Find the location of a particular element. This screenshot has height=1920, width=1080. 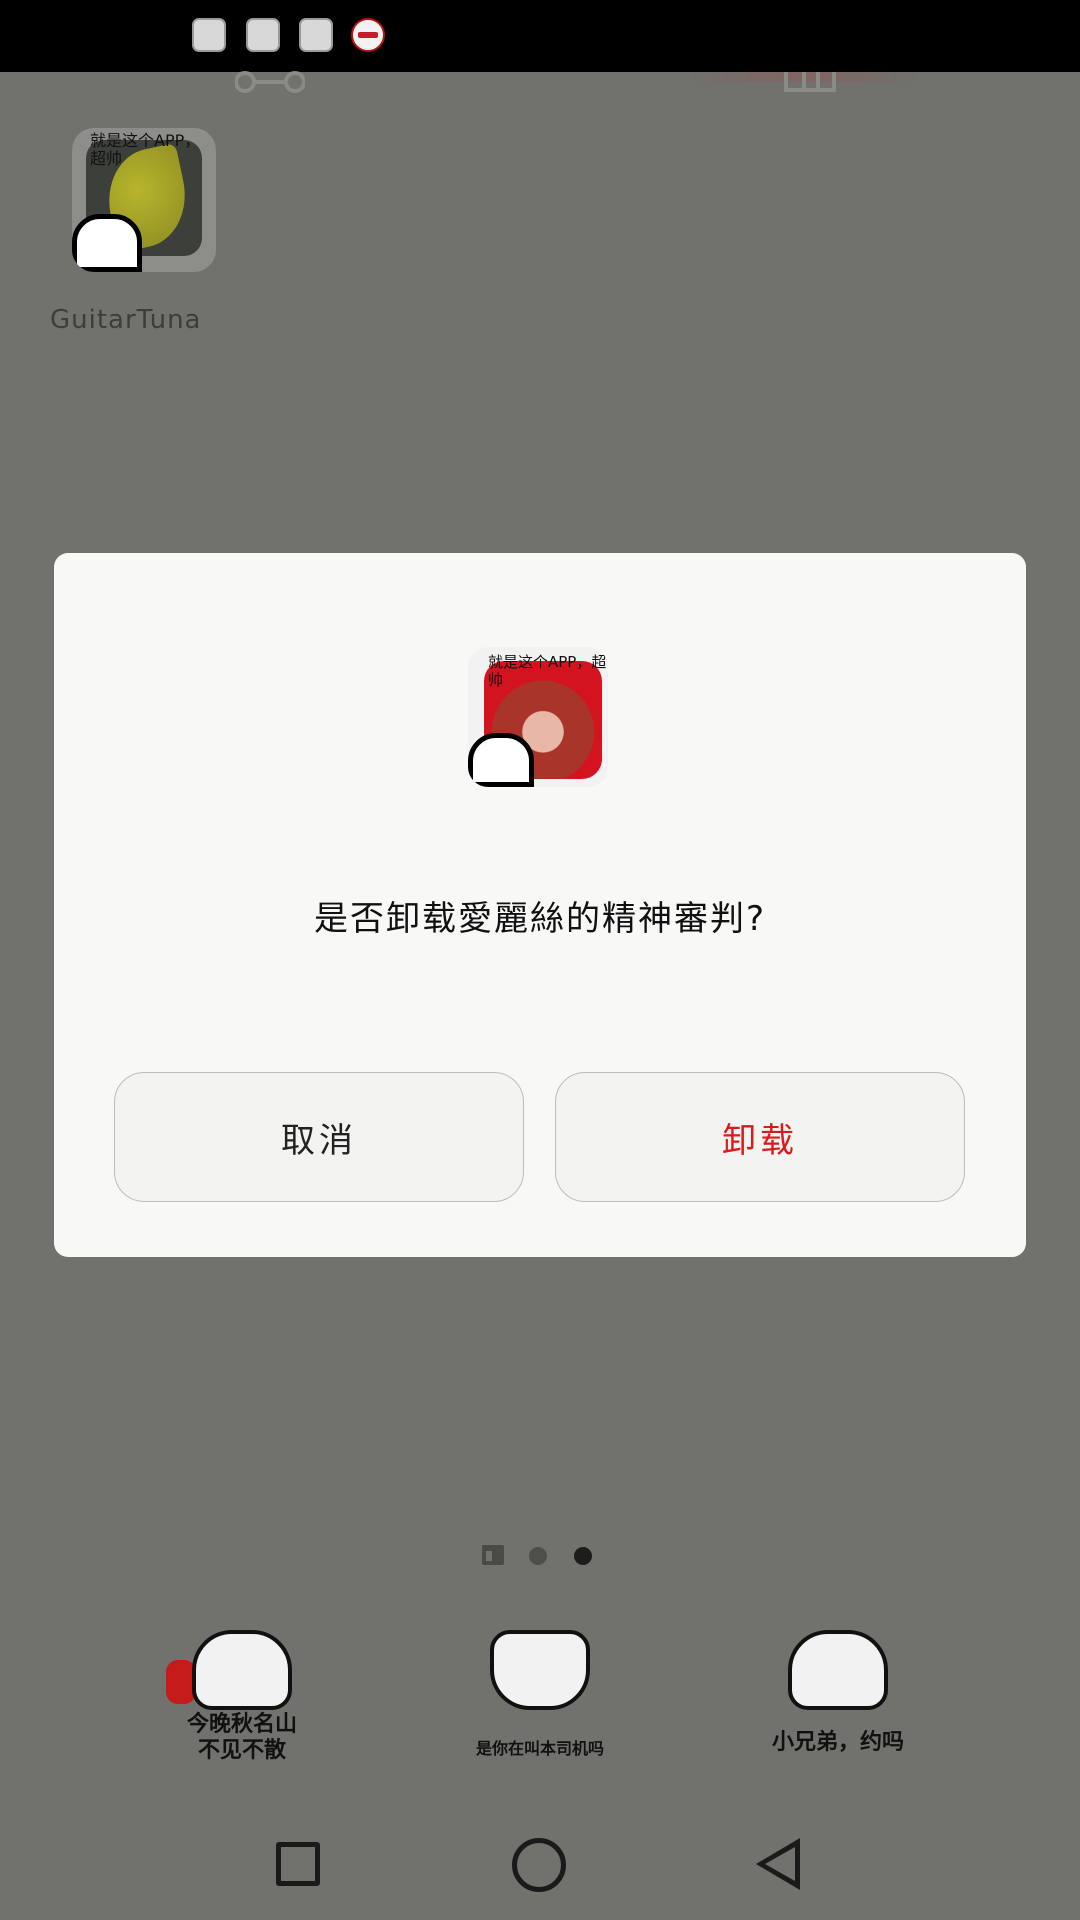

uninstall-message: 是否卸载愛麗絲的精神審判? is located at coordinates (540, 919).